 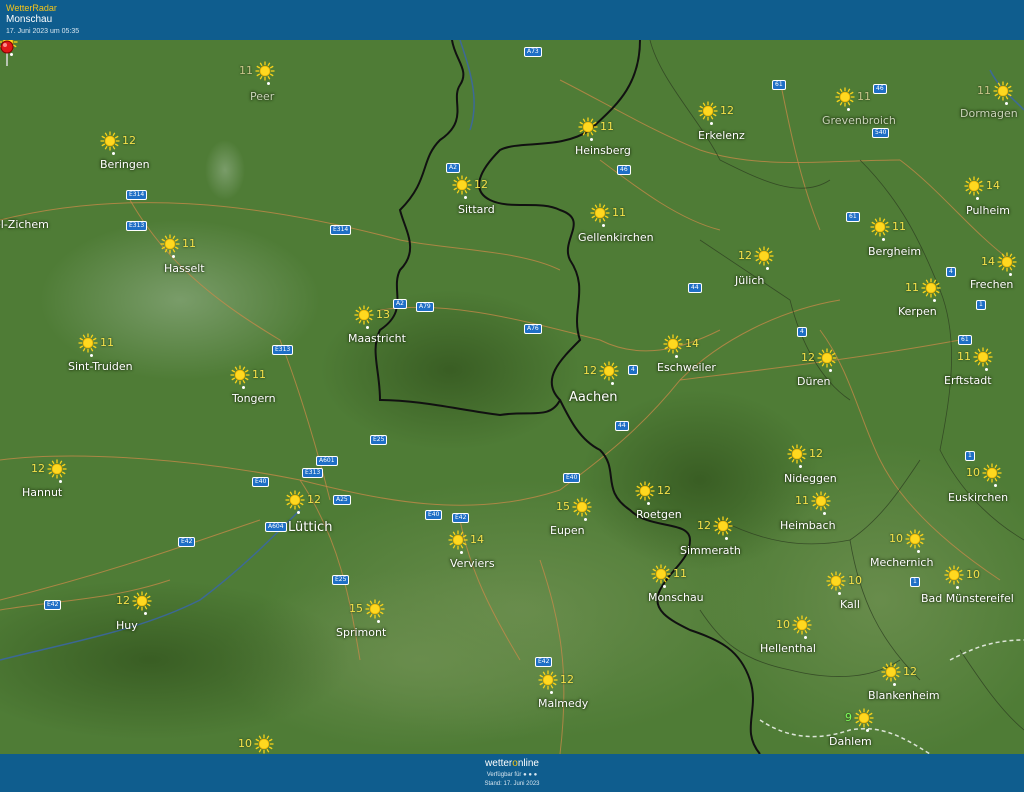 I want to click on city-name: Hellenthal, so click(x=788, y=648).